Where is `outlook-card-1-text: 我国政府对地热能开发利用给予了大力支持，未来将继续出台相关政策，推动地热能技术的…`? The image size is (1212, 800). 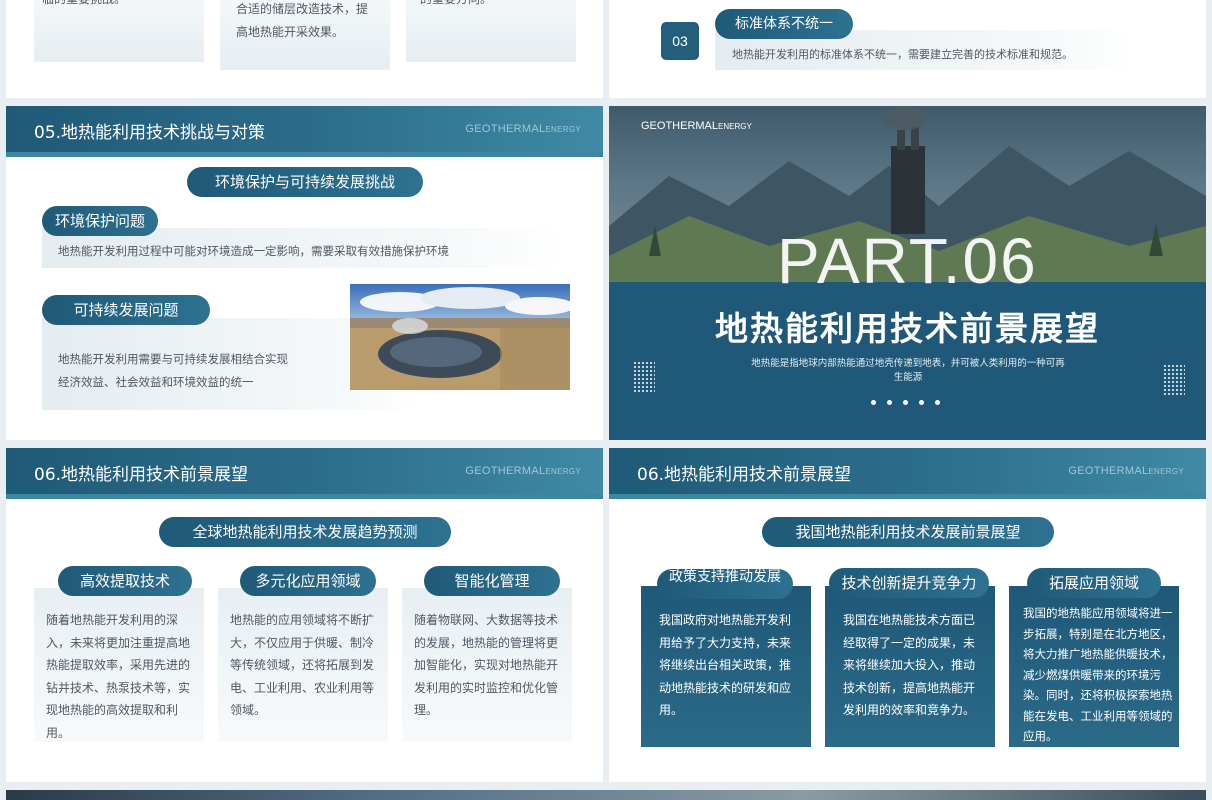 outlook-card-1-text: 我国政府对地热能开发利用给予了大力支持，未来将继续出台相关政策，推动地热能技术的… is located at coordinates (725, 665).